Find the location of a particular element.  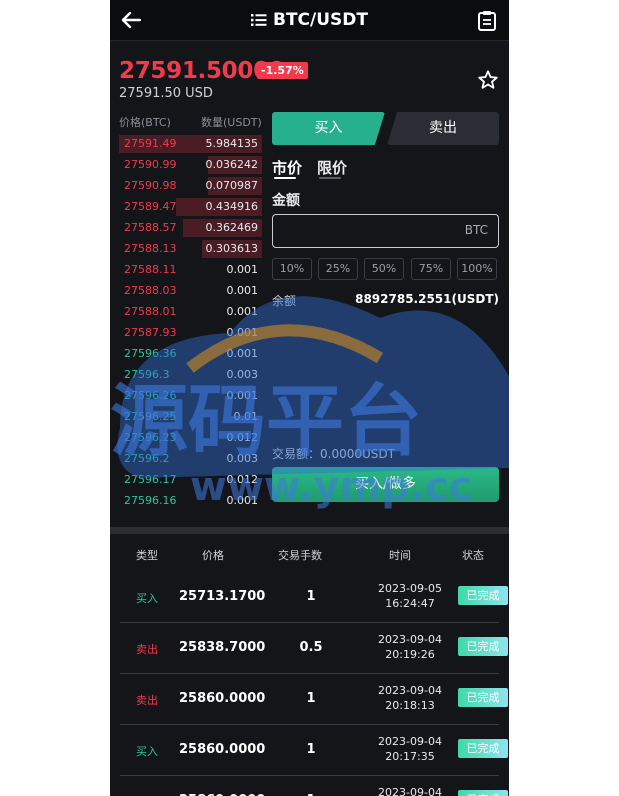

percent-100-button: 100% is located at coordinates (477, 269).